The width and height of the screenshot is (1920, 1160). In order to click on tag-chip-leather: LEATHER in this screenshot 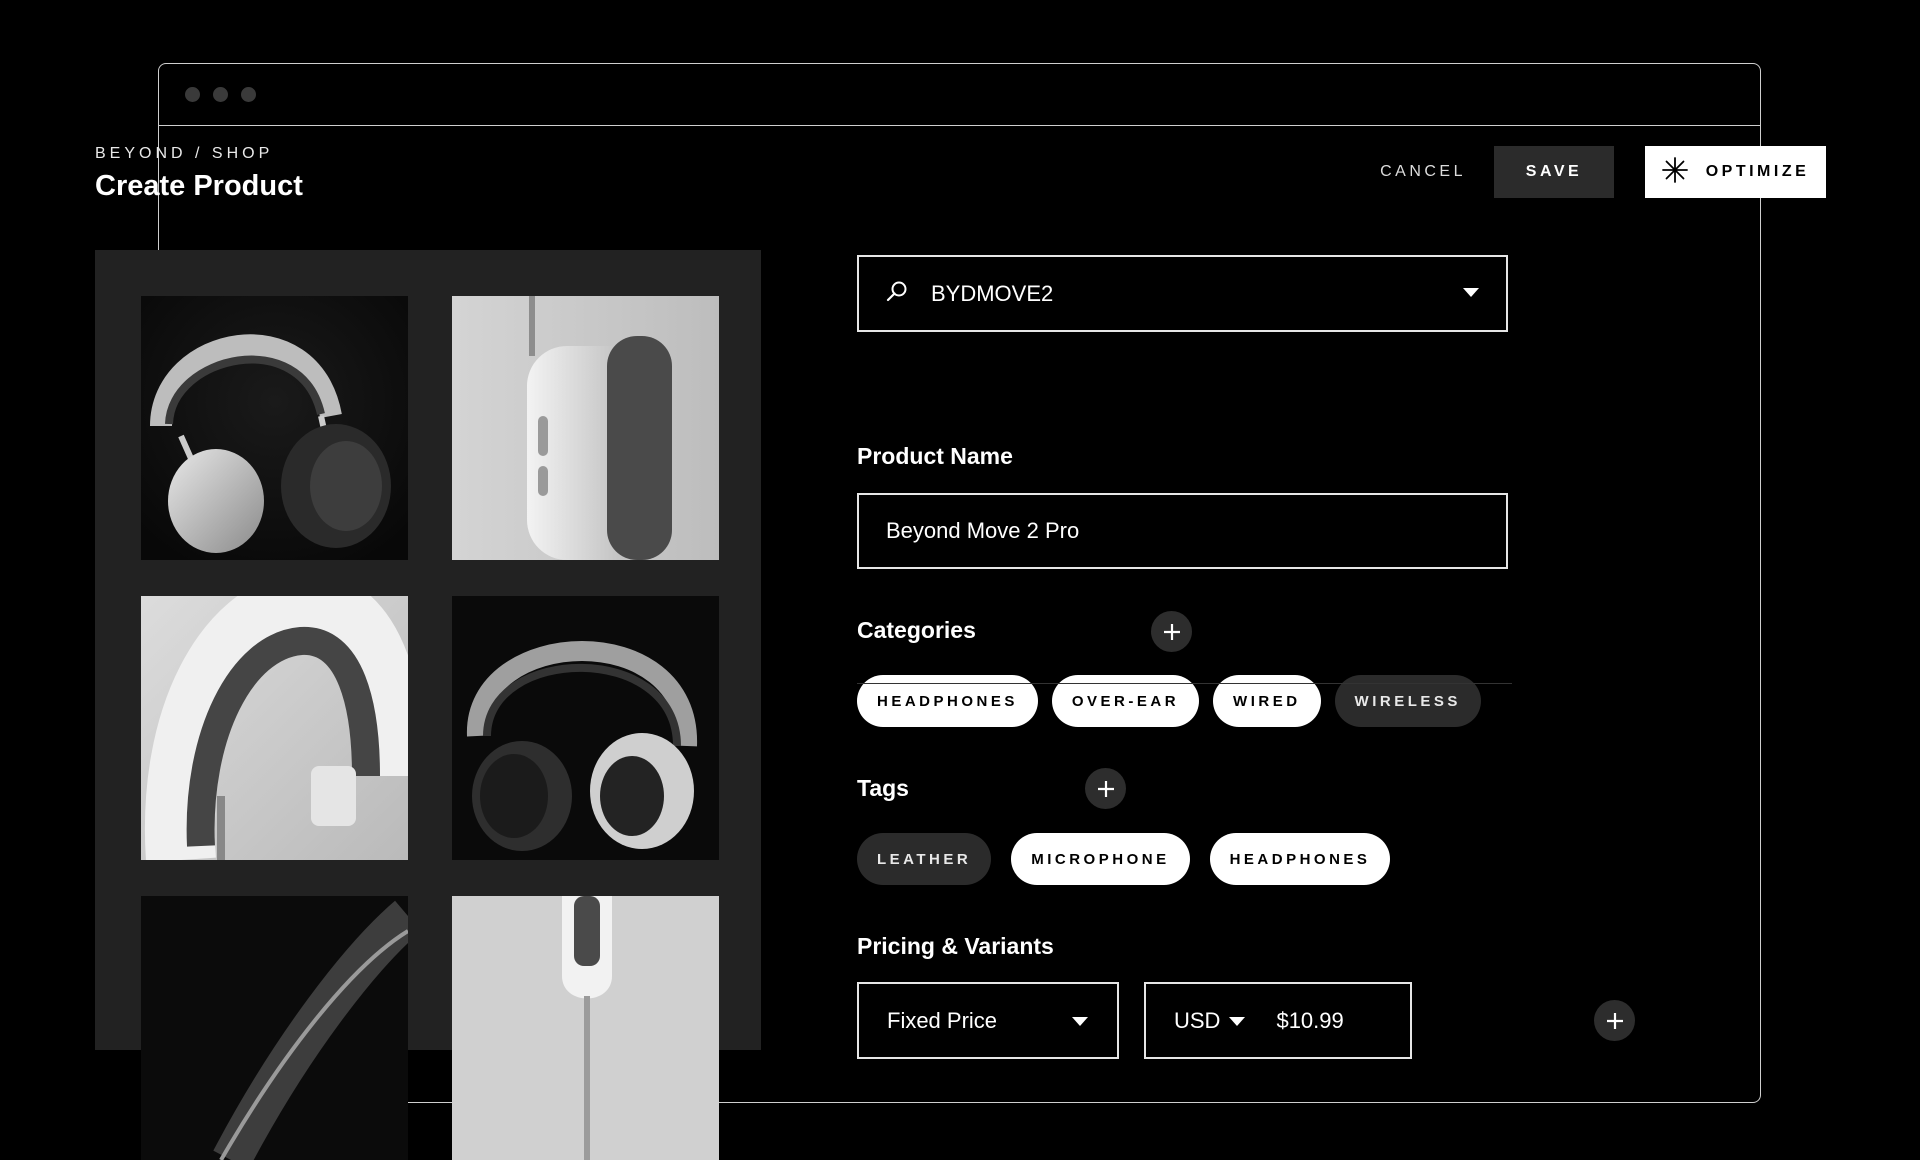, I will do `click(924, 859)`.